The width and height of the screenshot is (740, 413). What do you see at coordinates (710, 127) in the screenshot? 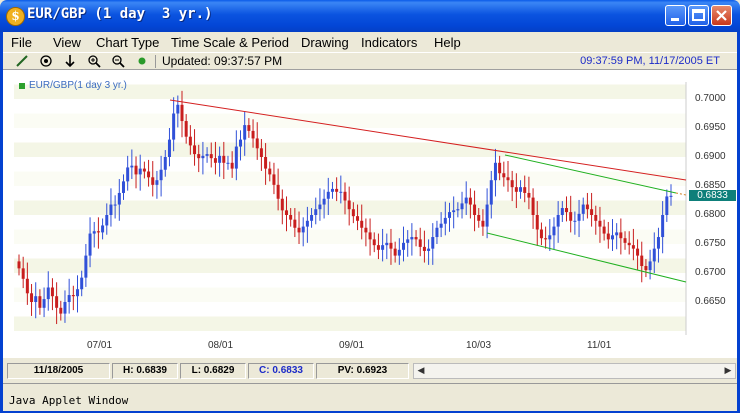
I see `y-tick-label: 0.6950` at bounding box center [710, 127].